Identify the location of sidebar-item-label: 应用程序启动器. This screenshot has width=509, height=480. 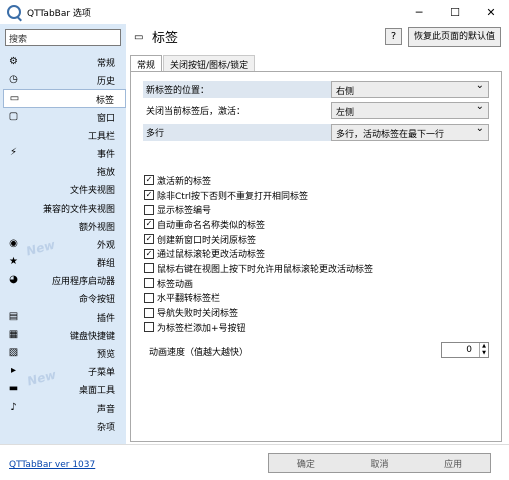
(83, 282).